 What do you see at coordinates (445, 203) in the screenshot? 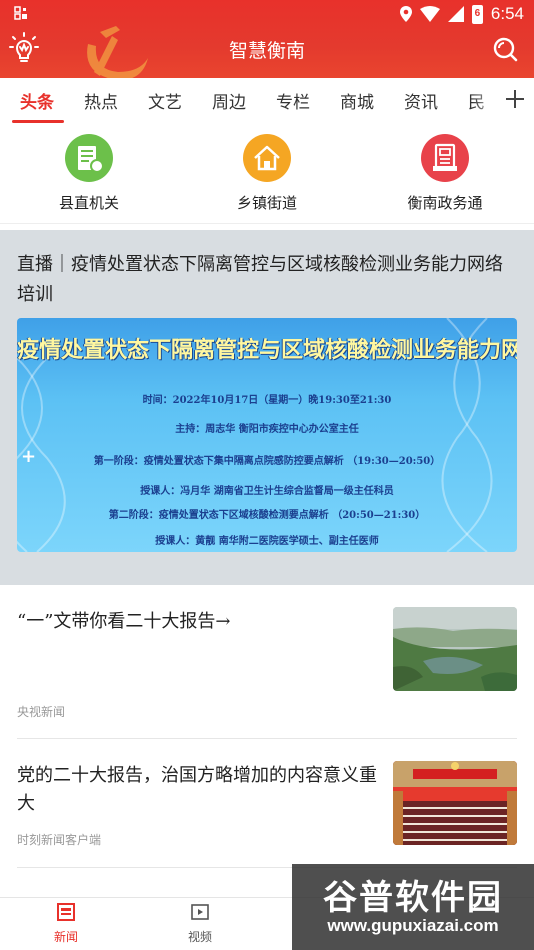
I see `shortcut-label: 衡南政务通` at bounding box center [445, 203].